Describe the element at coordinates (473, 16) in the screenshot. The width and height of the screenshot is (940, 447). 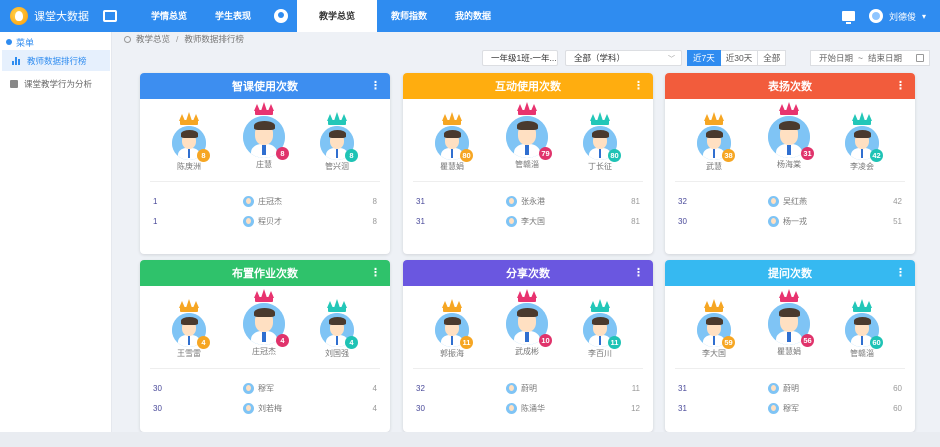
I see `nav-my-data: 我的数据` at that location.